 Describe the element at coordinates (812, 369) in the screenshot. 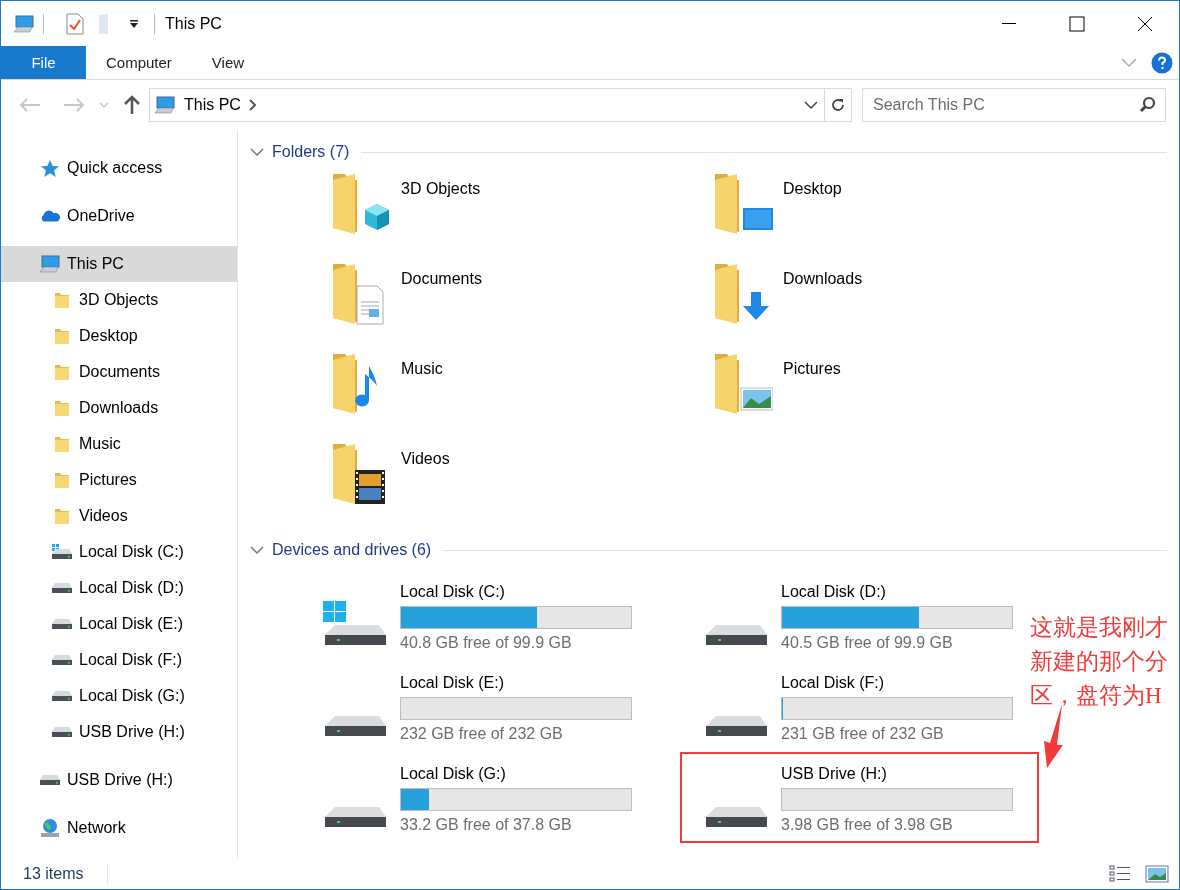

I see `folder-name: Pictures` at that location.